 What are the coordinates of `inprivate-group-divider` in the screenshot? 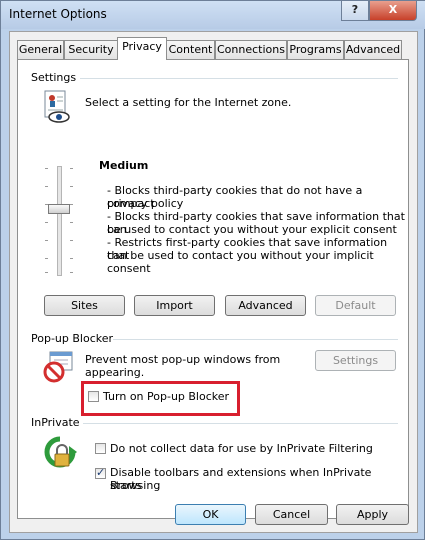 It's located at (240, 423).